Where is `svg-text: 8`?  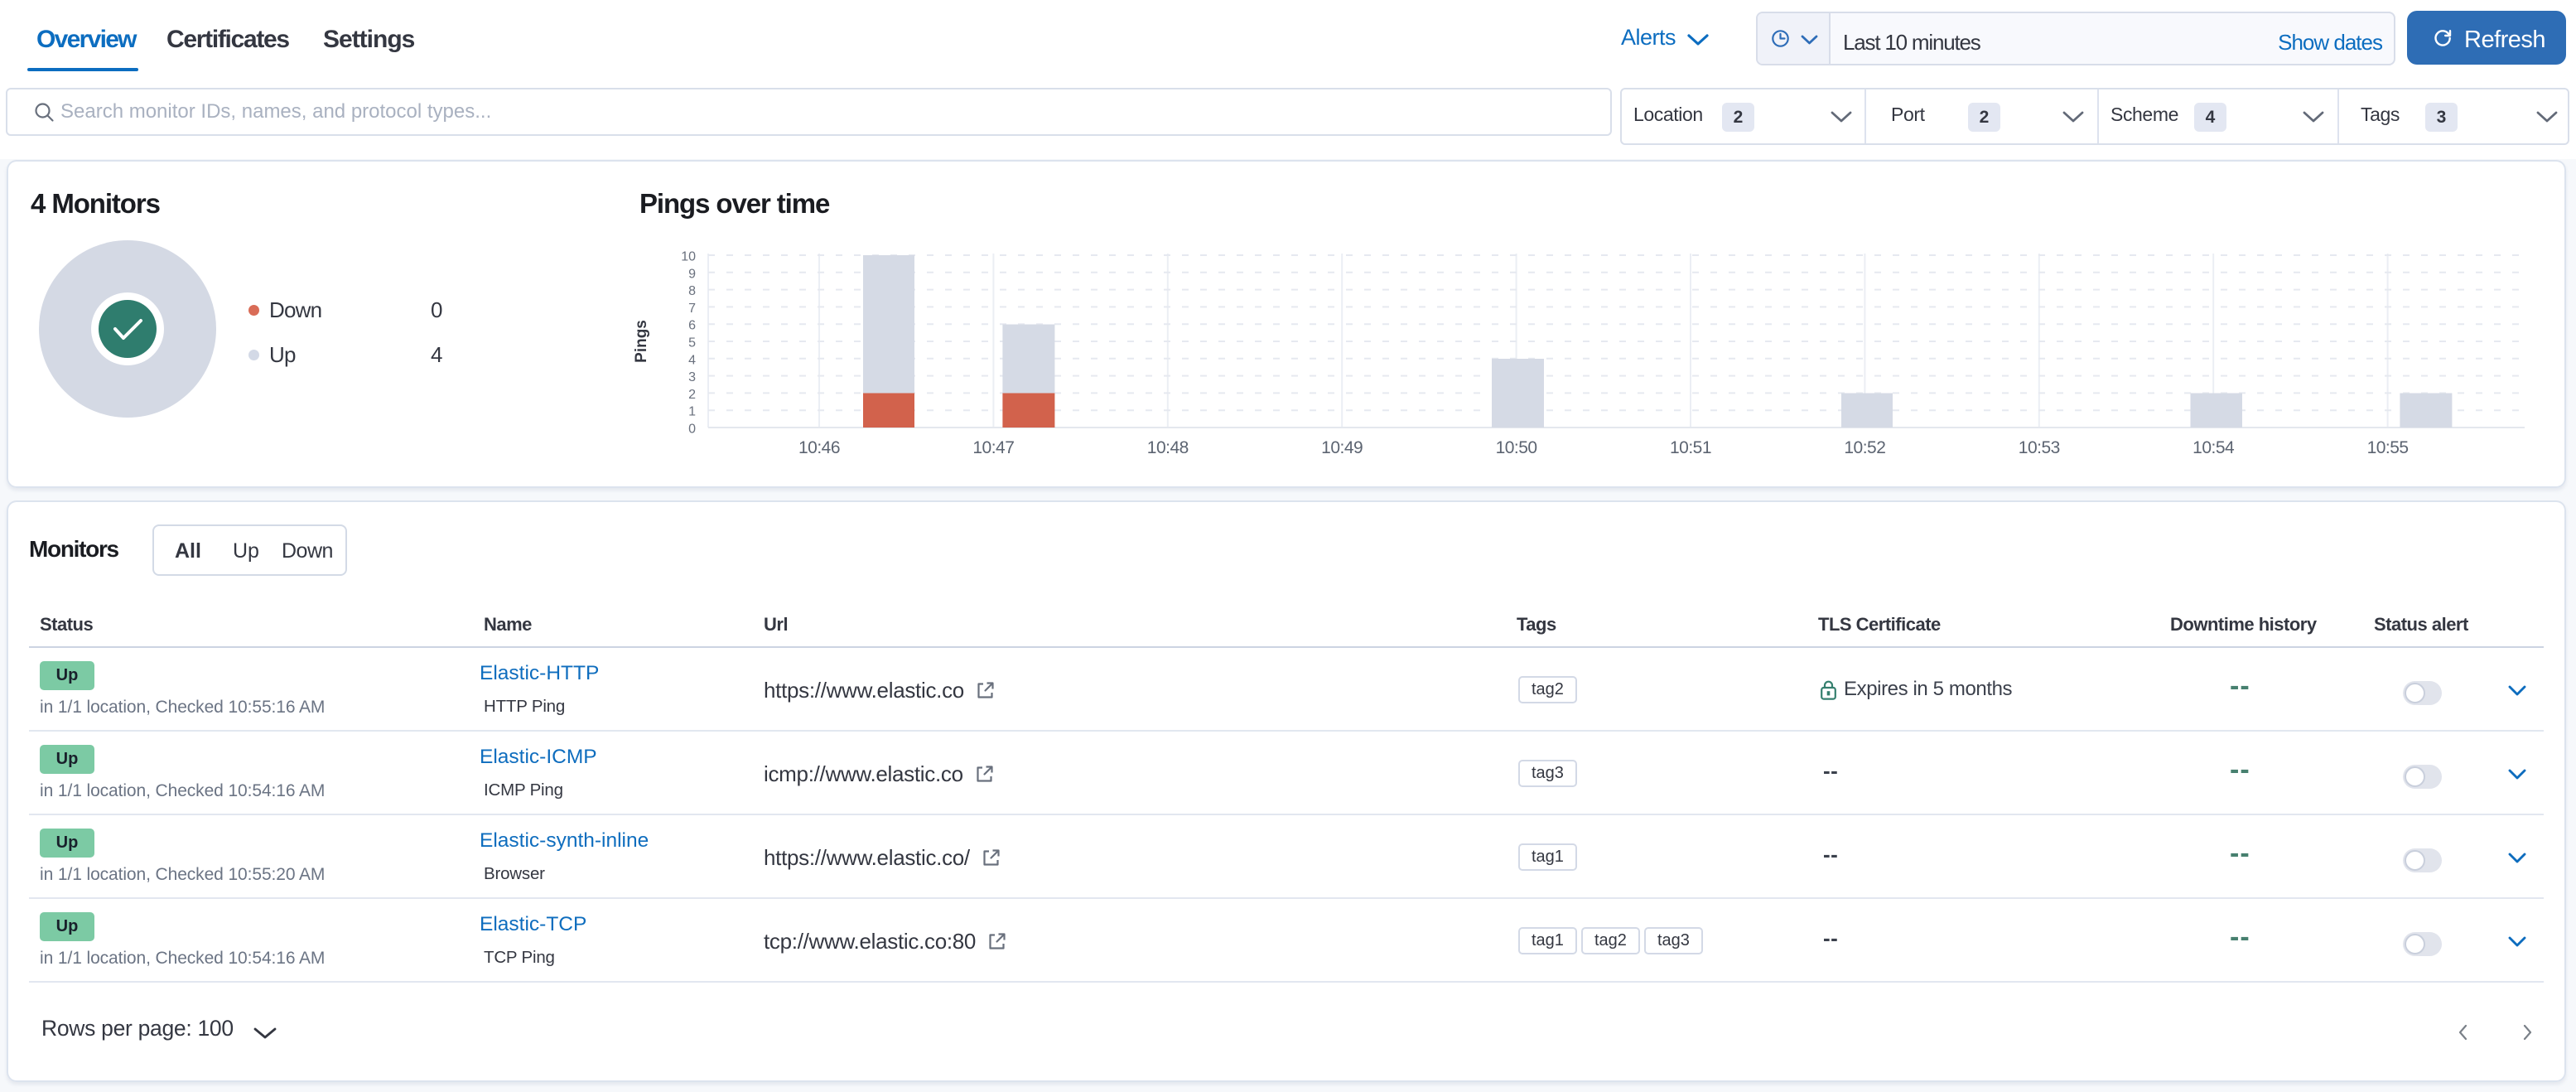
svg-text: 8 is located at coordinates (692, 291).